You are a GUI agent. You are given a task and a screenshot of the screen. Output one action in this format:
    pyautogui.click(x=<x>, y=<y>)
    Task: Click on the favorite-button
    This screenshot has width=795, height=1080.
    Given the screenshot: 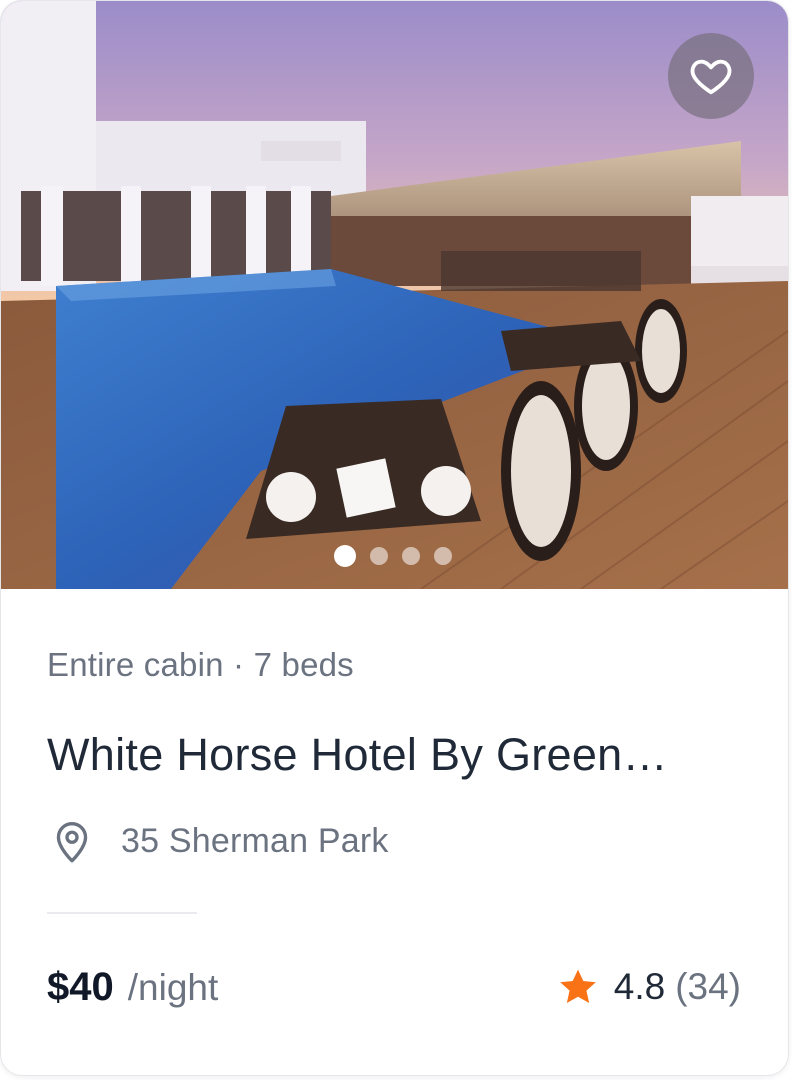 What is the action you would take?
    pyautogui.click(x=711, y=76)
    